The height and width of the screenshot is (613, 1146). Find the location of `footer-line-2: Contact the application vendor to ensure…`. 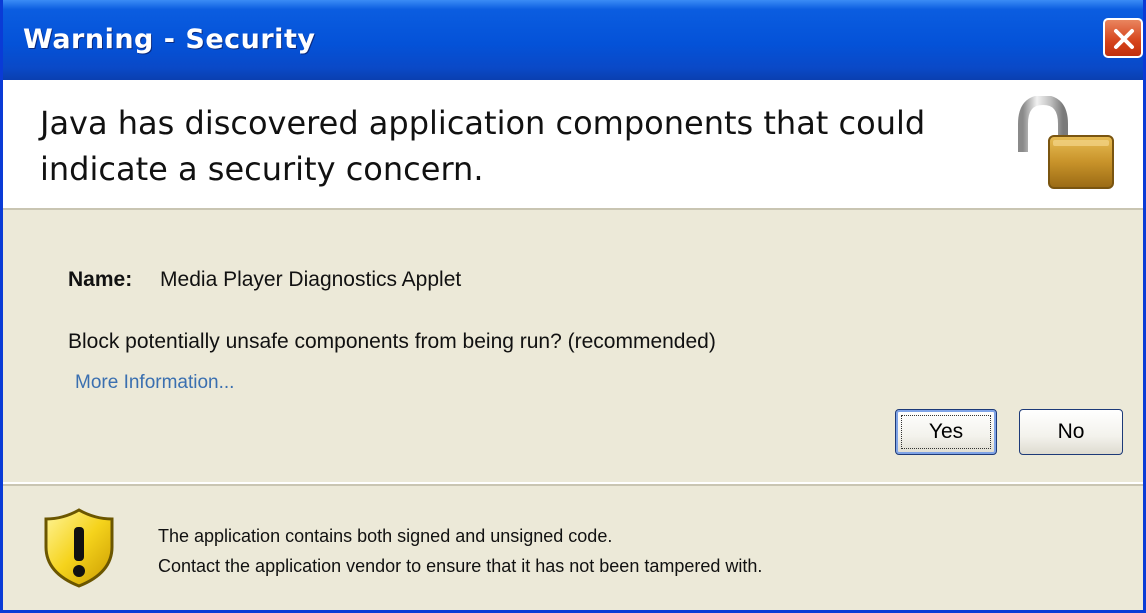

footer-line-2: Contact the application vendor to ensure… is located at coordinates (460, 566).